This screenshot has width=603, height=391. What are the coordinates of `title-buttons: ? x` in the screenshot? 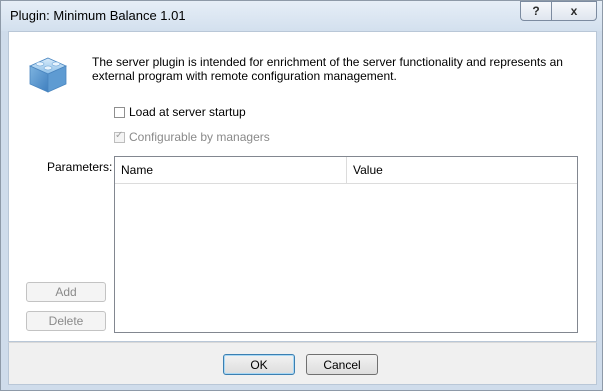 It's located at (558, 11).